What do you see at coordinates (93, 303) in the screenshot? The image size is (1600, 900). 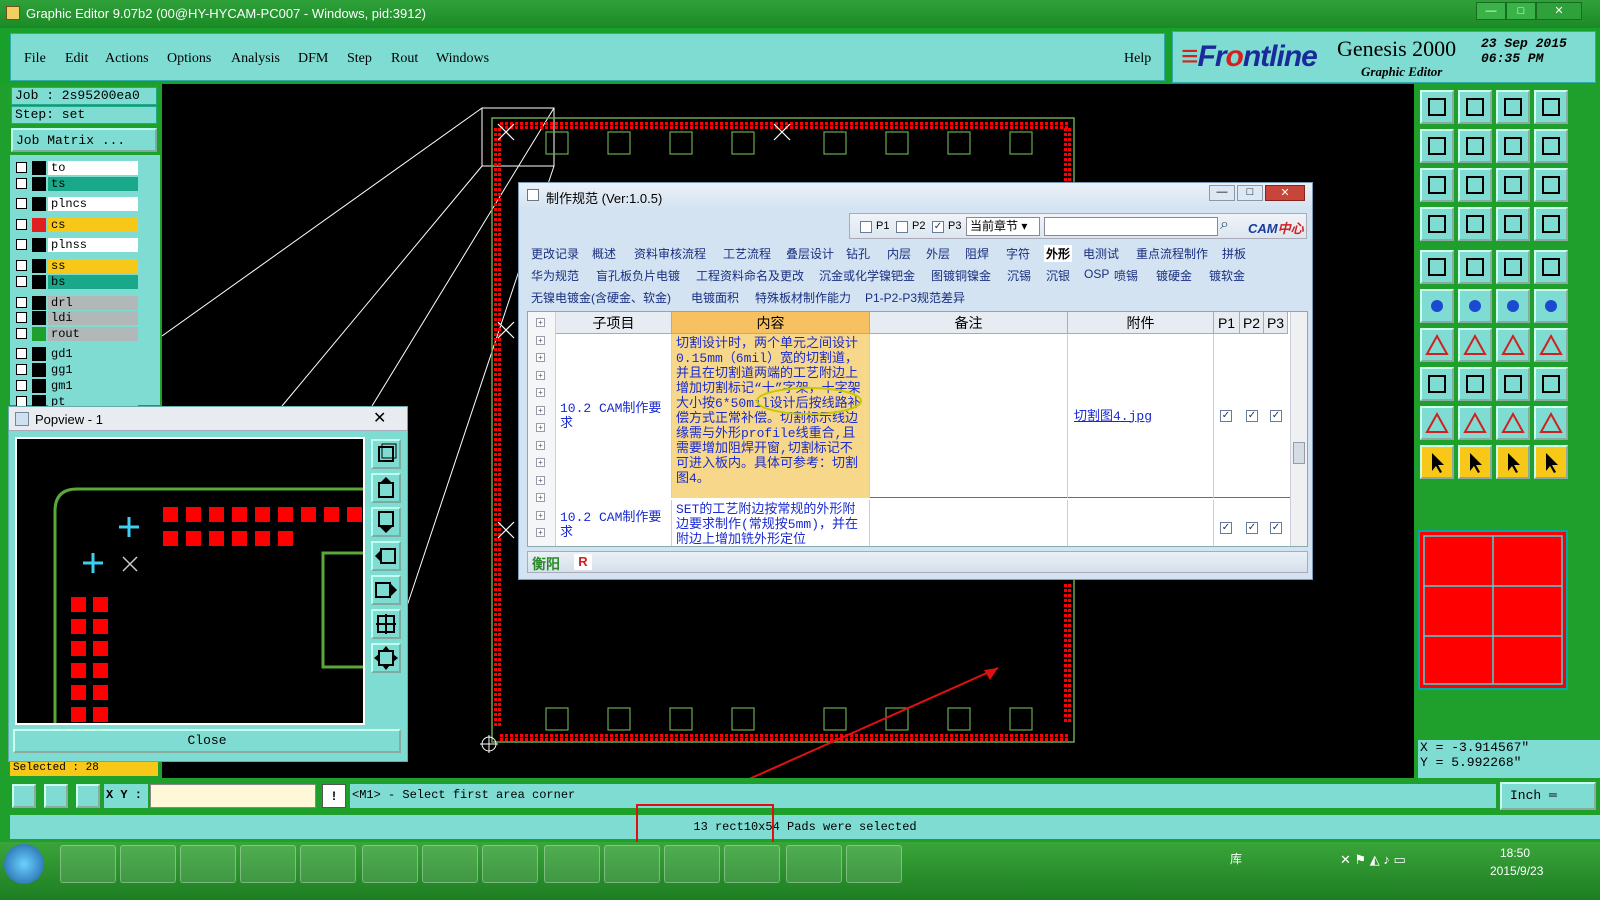 I see `layer-name: drl` at bounding box center [93, 303].